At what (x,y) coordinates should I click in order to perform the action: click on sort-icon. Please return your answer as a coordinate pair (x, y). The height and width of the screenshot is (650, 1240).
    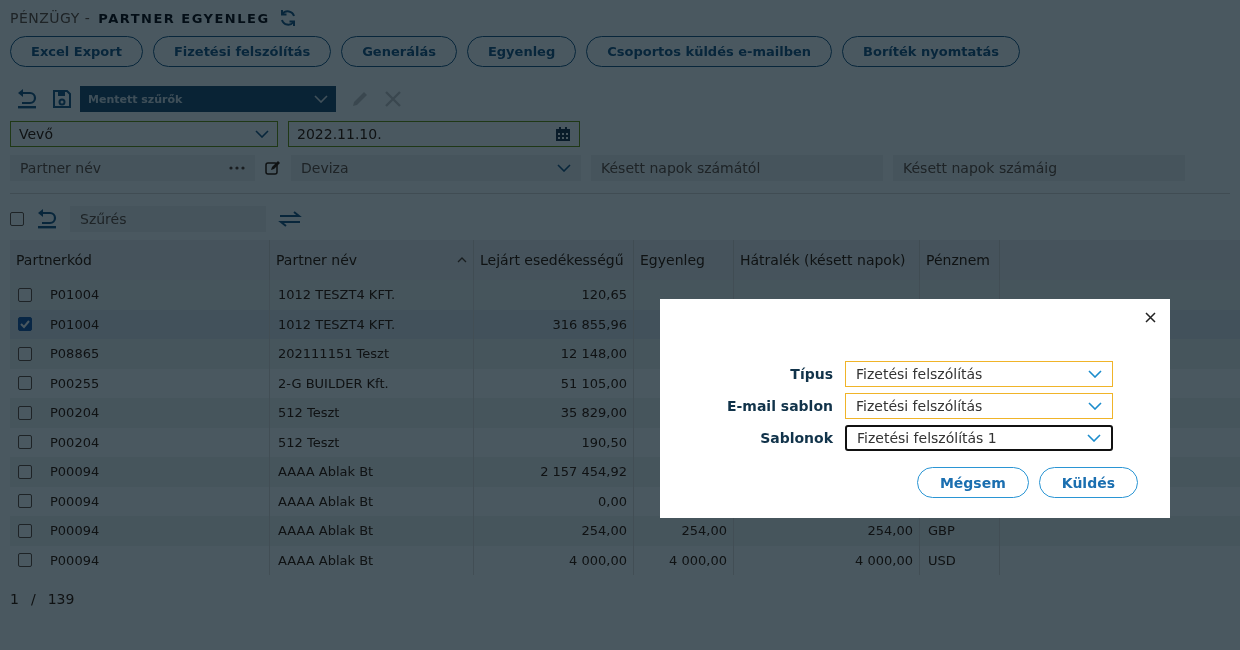
    Looking at the image, I should click on (462, 260).